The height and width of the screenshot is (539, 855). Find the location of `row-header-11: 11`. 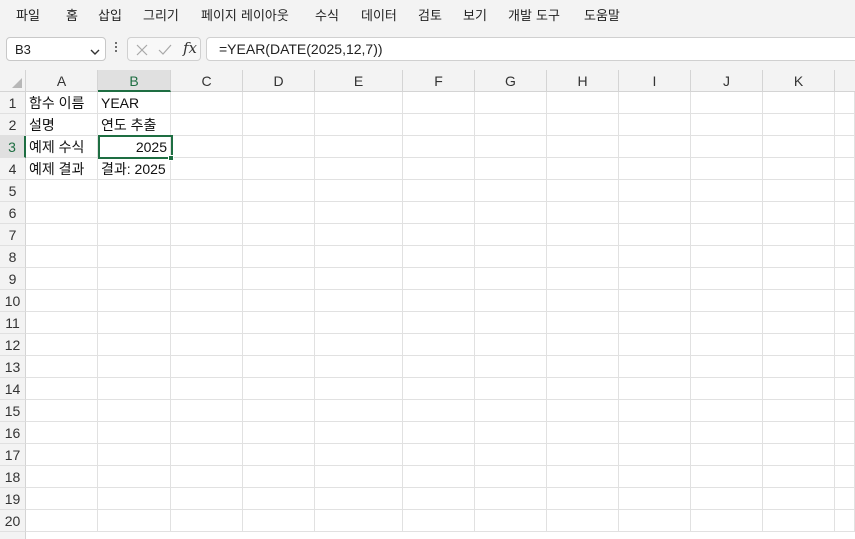

row-header-11: 11 is located at coordinates (13, 323).